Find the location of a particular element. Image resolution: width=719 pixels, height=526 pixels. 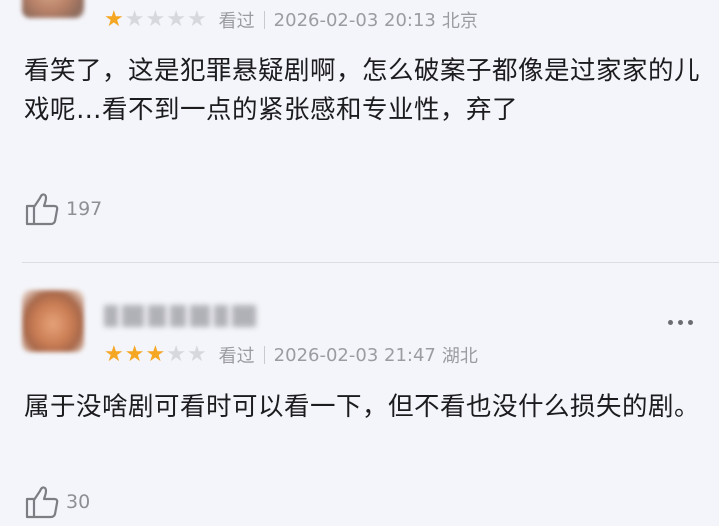

review-datetime: 2026-02-03 21:47 is located at coordinates (354, 355).